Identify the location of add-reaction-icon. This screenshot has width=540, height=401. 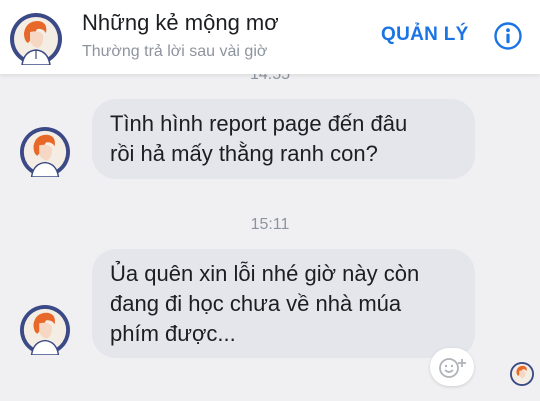
(452, 367).